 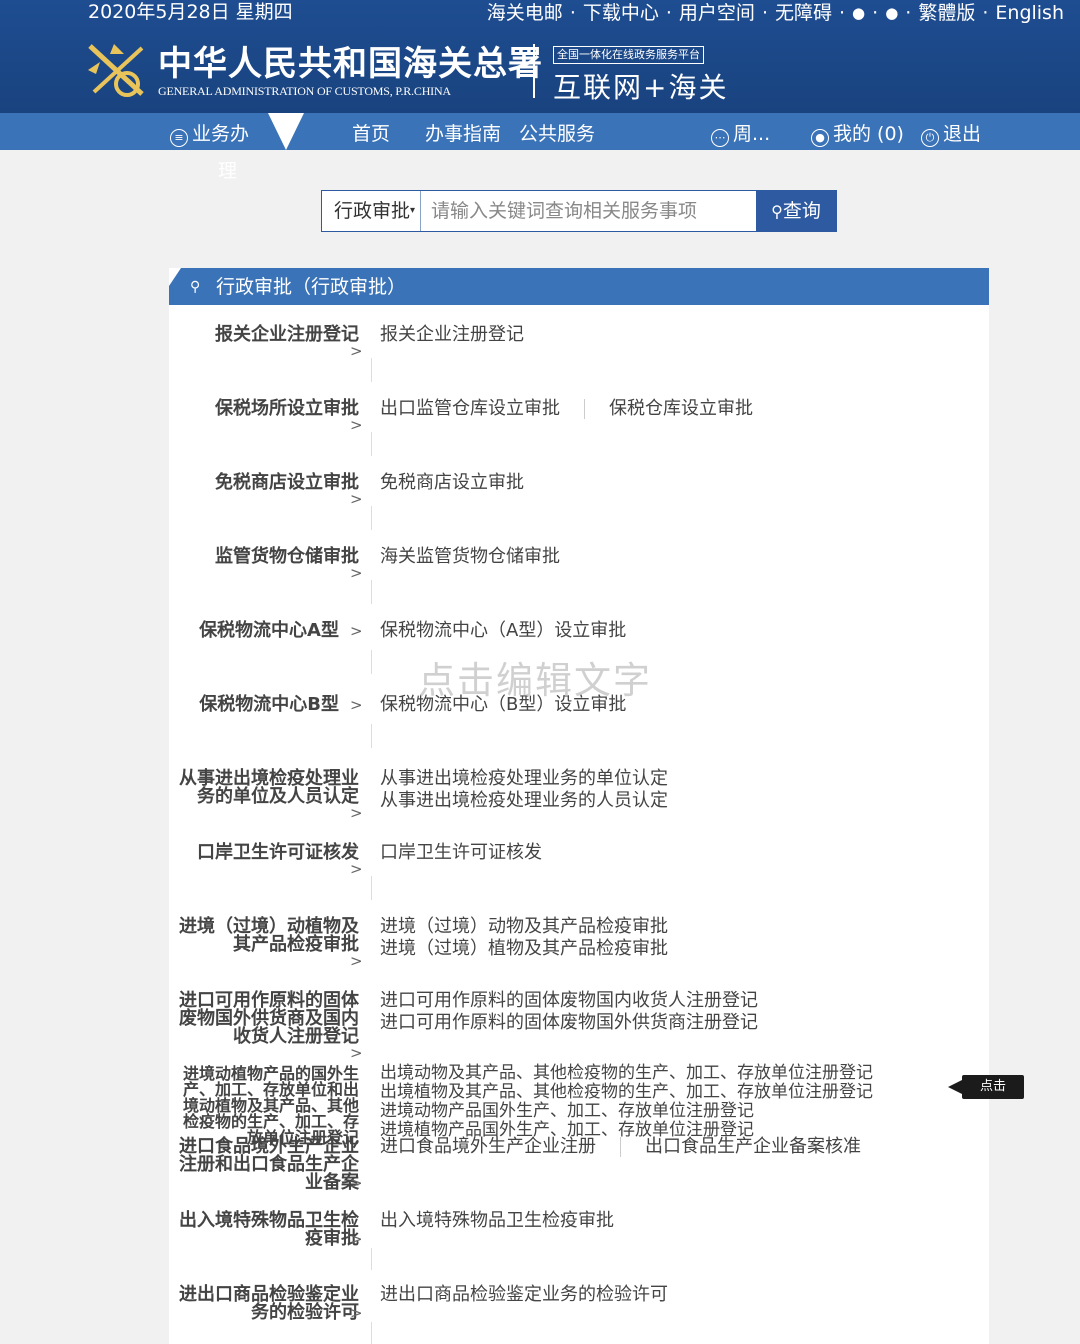 What do you see at coordinates (796, 211) in the screenshot?
I see `search-button: ⚲查询` at bounding box center [796, 211].